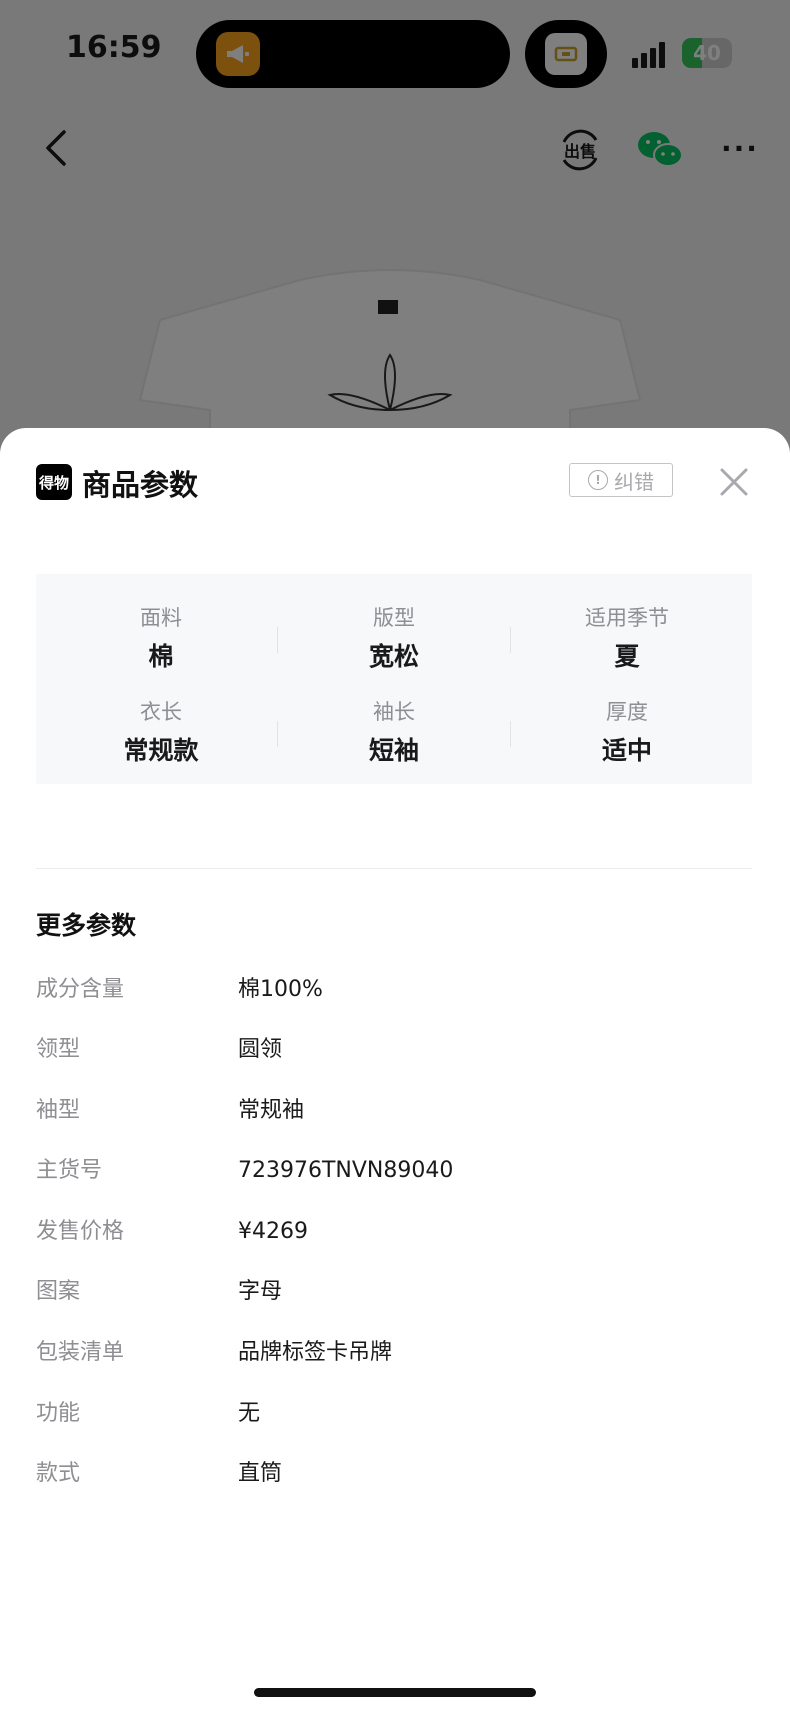 Image resolution: width=790 pixels, height=1712 pixels. What do you see at coordinates (627, 638) in the screenshot?
I see `key-param: 适用季节 夏` at bounding box center [627, 638].